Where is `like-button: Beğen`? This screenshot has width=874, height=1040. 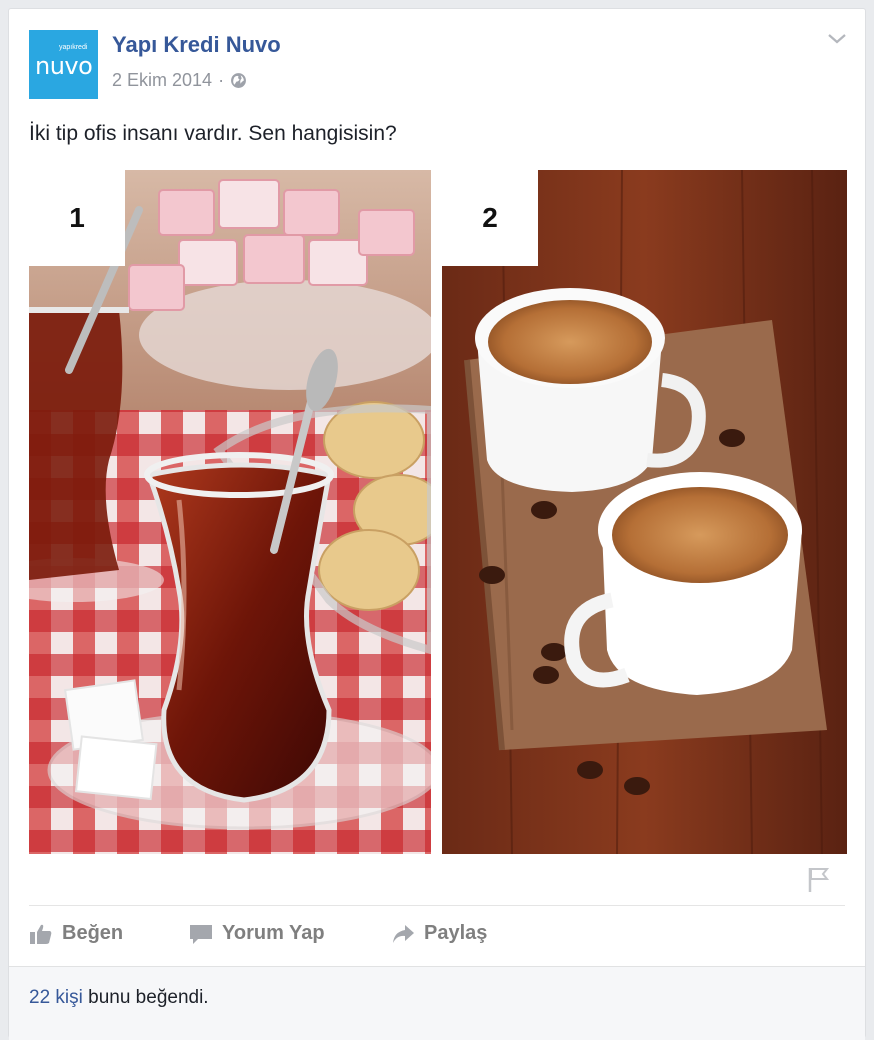
like-button: Beğen is located at coordinates (76, 933).